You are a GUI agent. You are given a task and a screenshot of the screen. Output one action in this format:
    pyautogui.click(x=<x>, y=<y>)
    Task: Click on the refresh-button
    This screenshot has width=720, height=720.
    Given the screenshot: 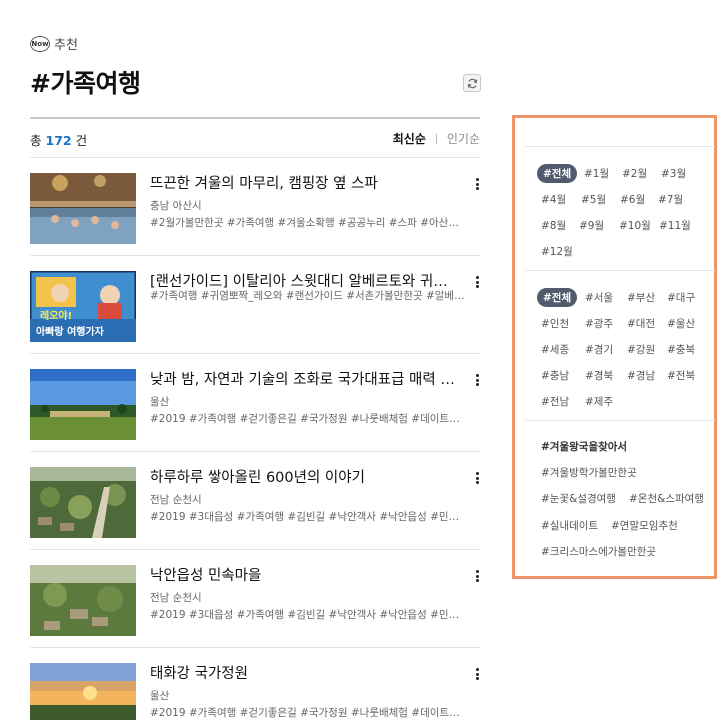 What is the action you would take?
    pyautogui.click(x=472, y=83)
    